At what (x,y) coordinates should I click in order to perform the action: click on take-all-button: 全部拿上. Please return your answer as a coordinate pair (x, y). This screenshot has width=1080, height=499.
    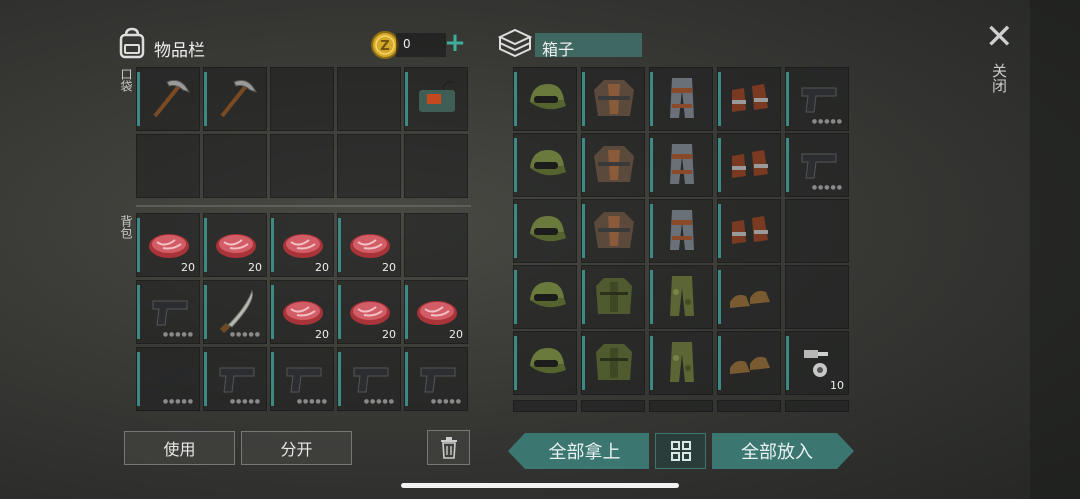
    Looking at the image, I should click on (578, 451).